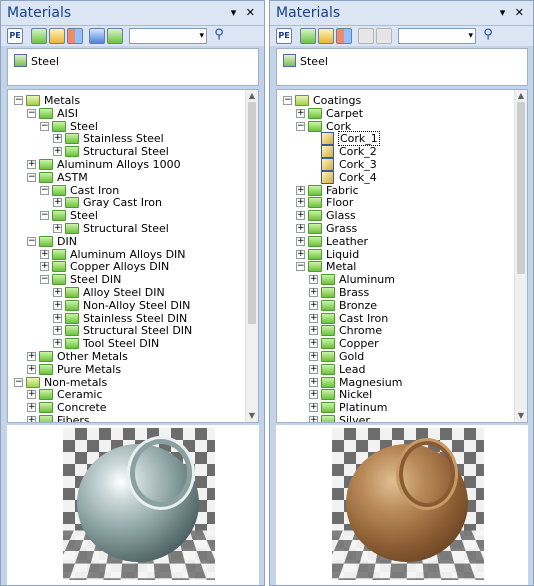  What do you see at coordinates (72, 177) in the screenshot?
I see `tree-node-label: ASTM` at bounding box center [72, 177].